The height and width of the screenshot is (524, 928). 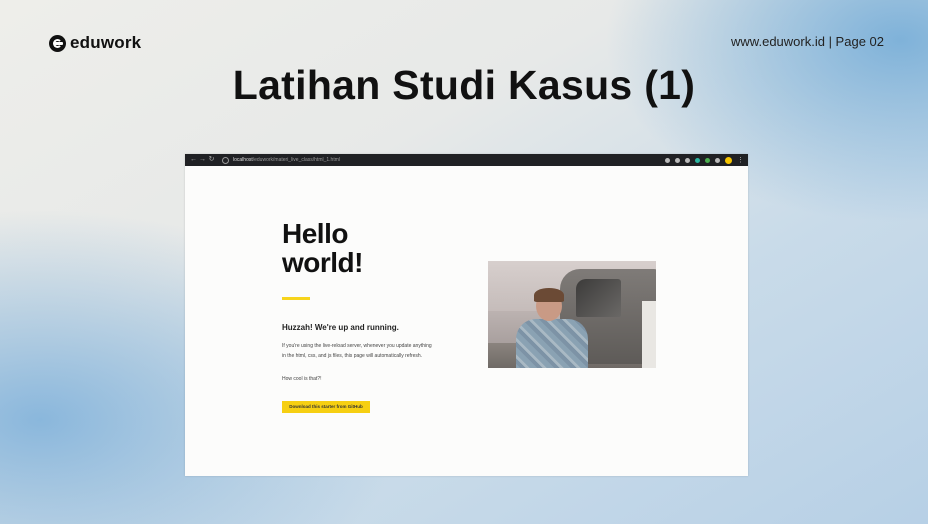 I want to click on info-icon, so click(x=225, y=160).